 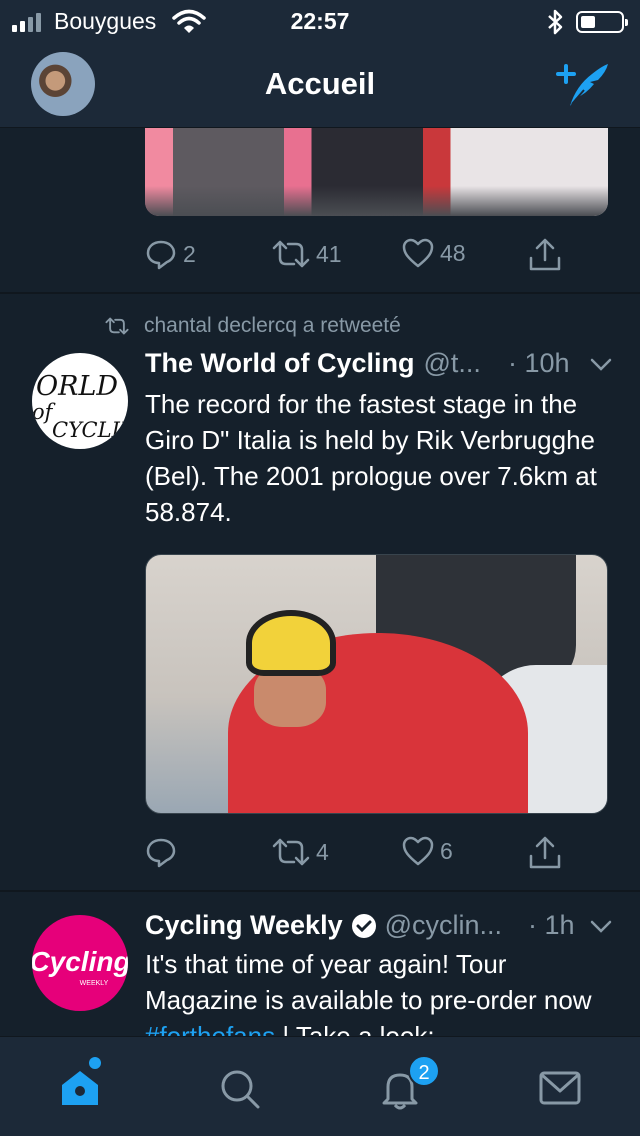 What do you see at coordinates (272, 325) in the screenshot?
I see `retweet-context-text: chantal declercq a retweeté` at bounding box center [272, 325].